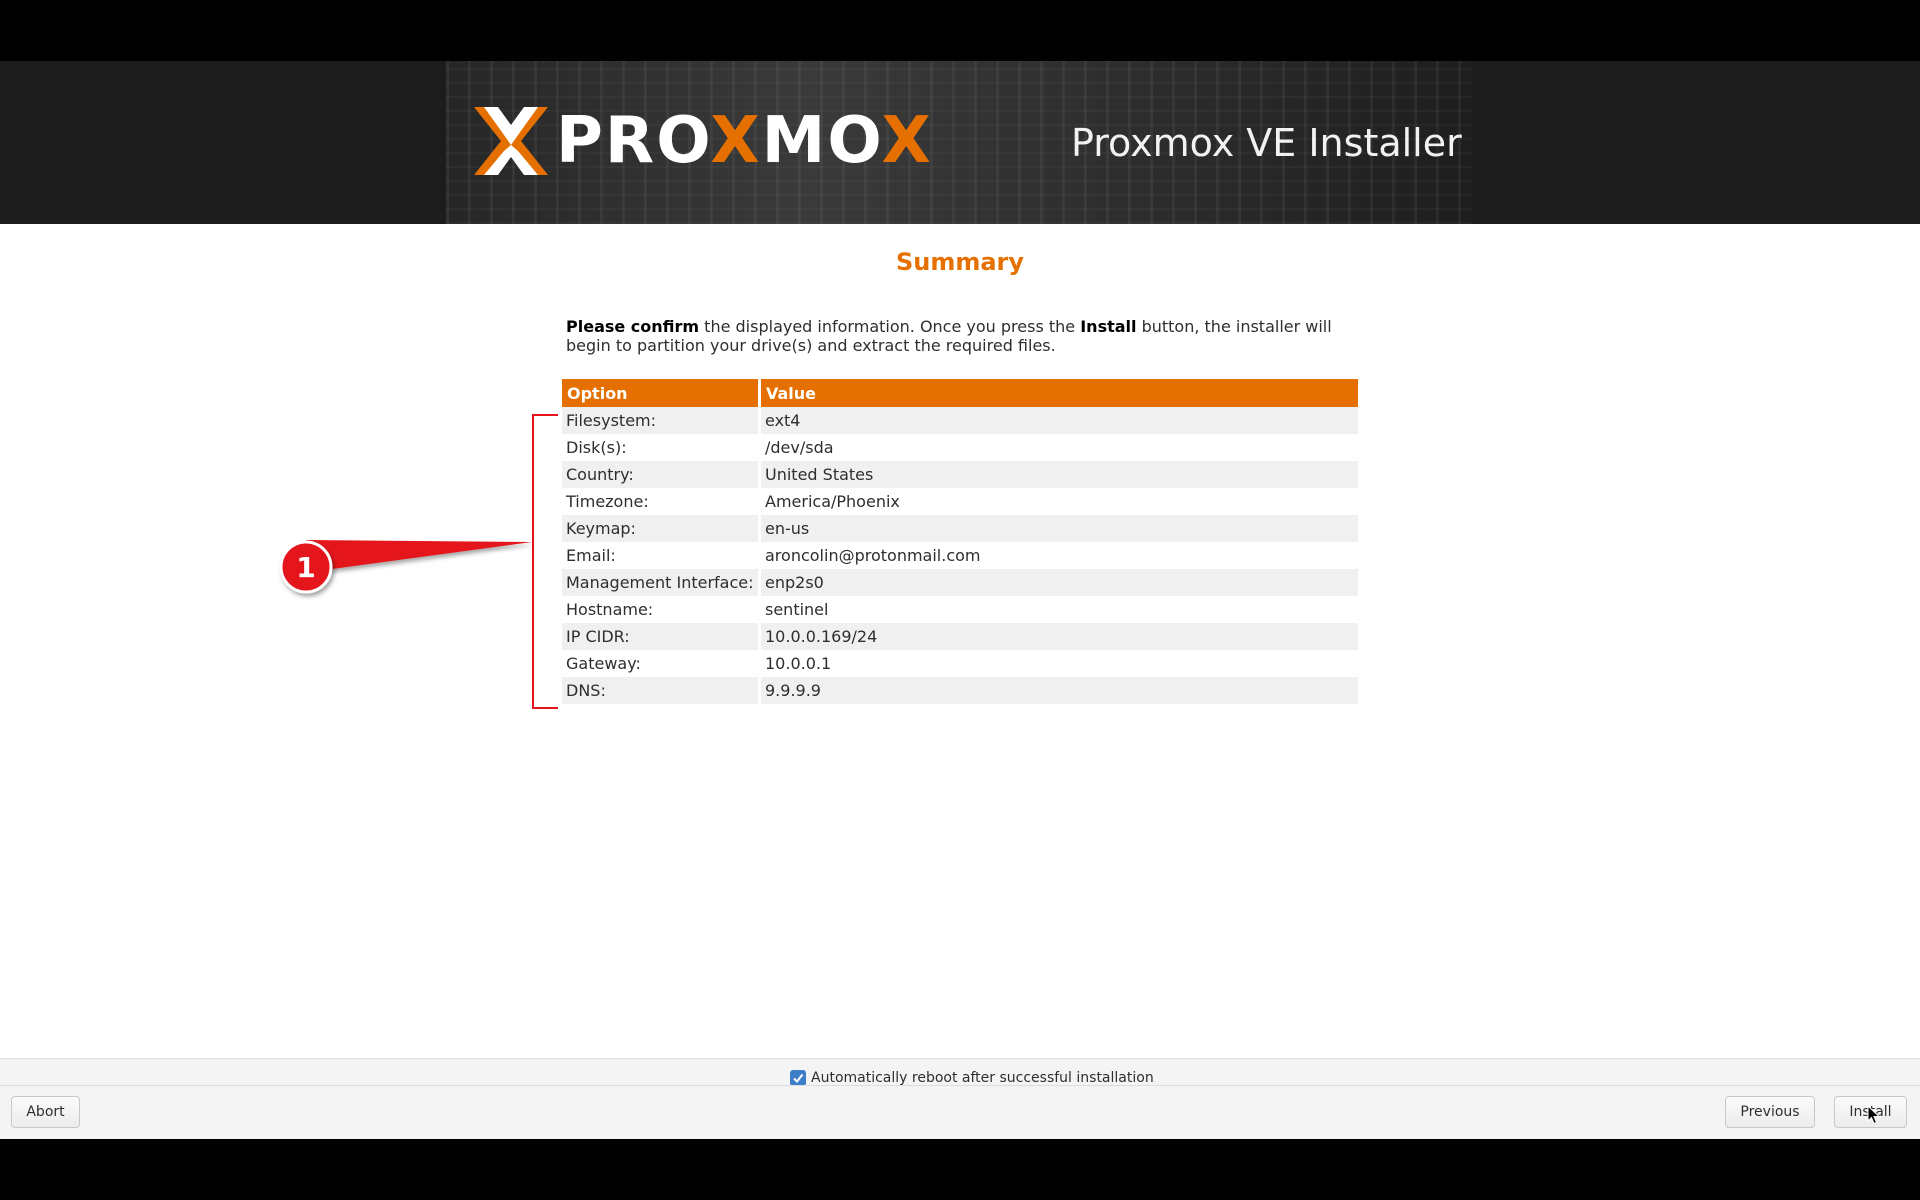 The image size is (1920, 1200). I want to click on option-cell: DNS:, so click(661, 690).